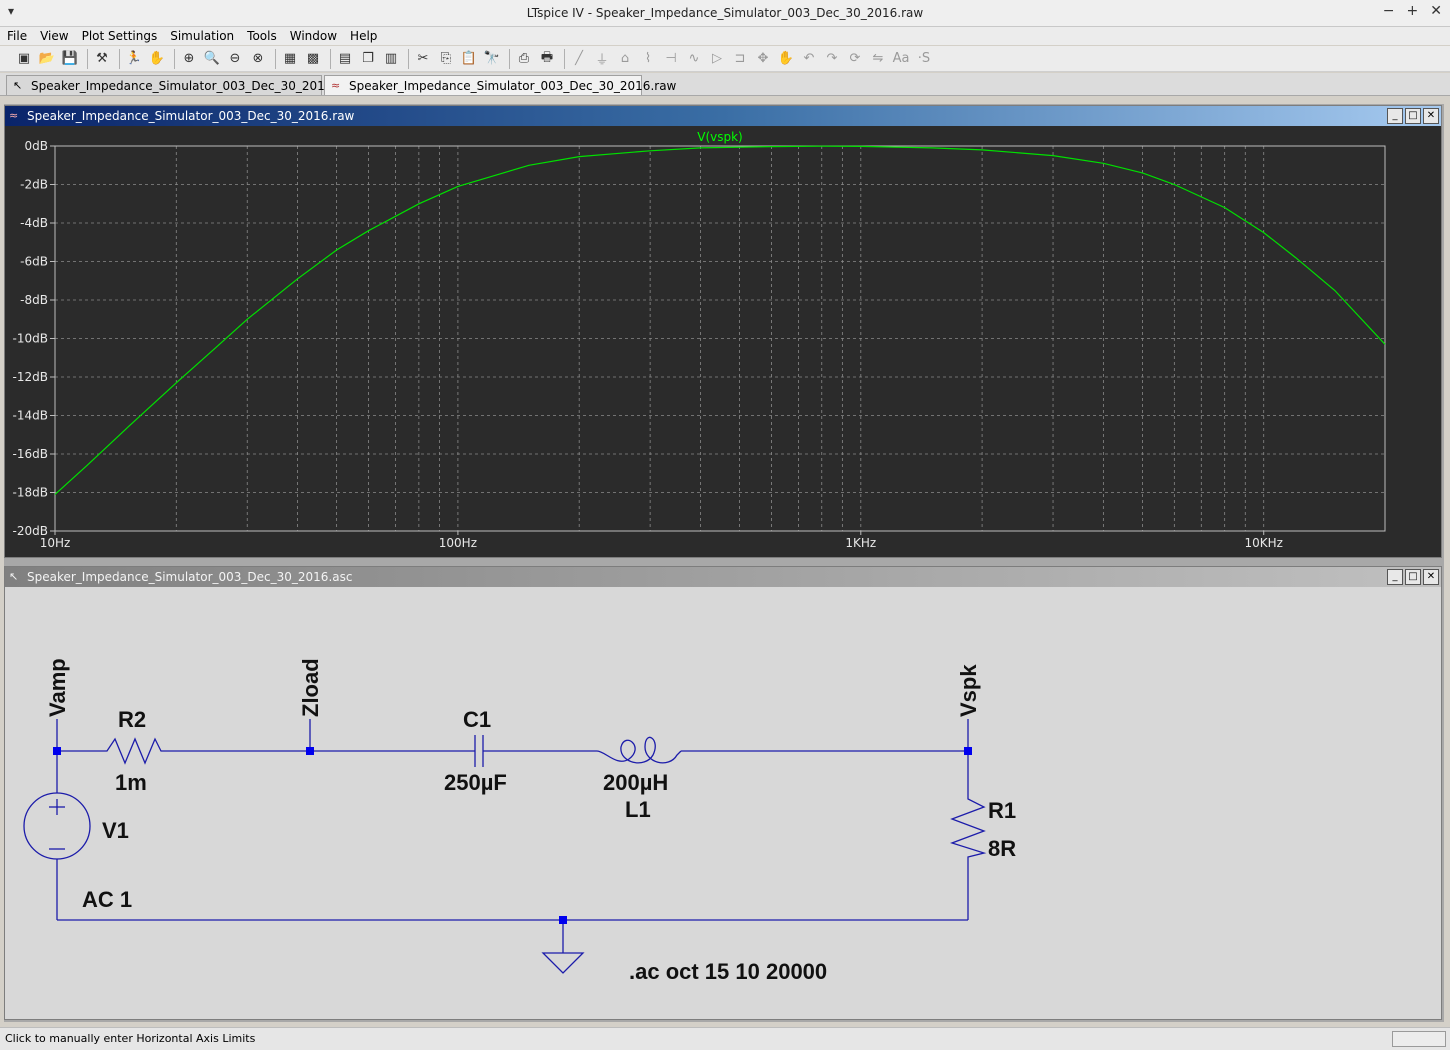  What do you see at coordinates (901, 59) in the screenshot?
I see `text-icon: Aa` at bounding box center [901, 59].